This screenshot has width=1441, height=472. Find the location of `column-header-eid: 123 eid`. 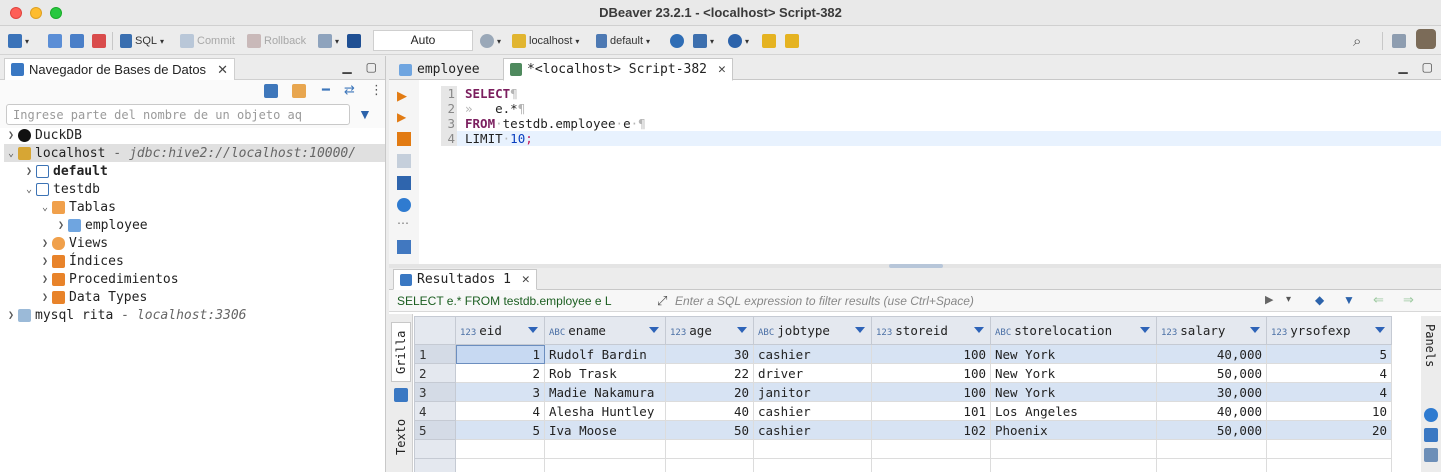

column-header-eid: 123 eid is located at coordinates (500, 330).